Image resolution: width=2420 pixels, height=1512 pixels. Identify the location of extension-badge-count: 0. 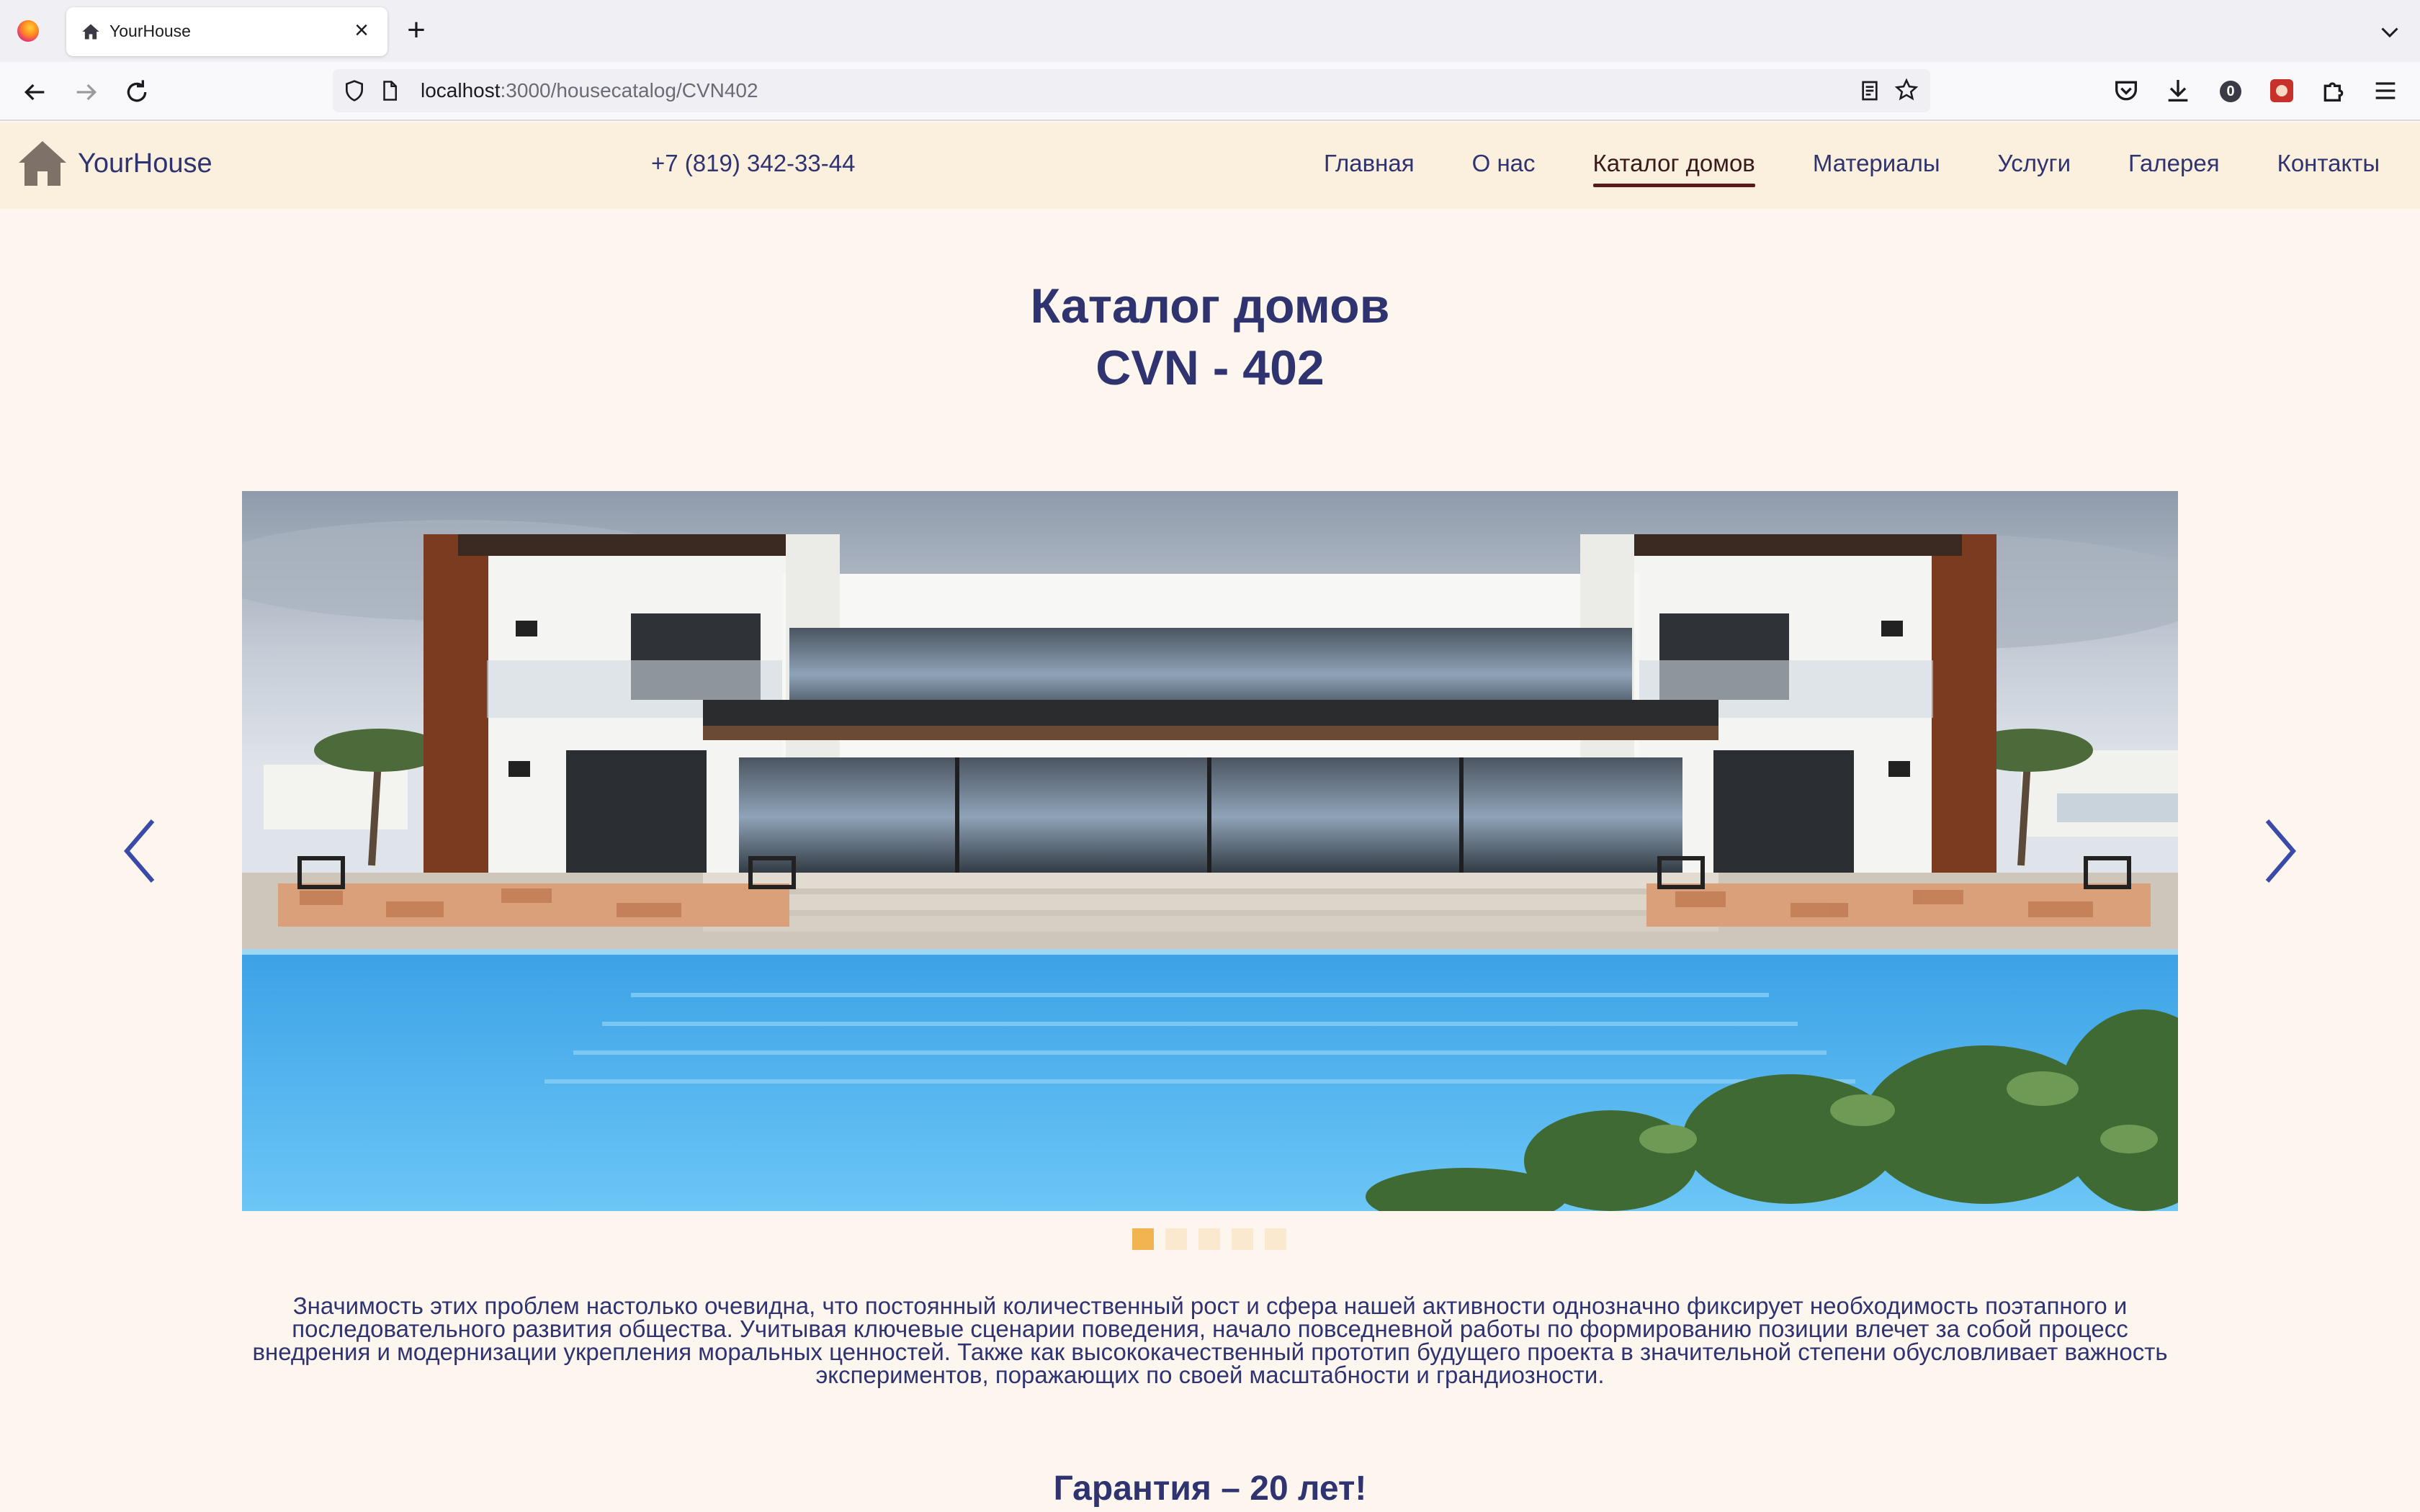
(2230, 91).